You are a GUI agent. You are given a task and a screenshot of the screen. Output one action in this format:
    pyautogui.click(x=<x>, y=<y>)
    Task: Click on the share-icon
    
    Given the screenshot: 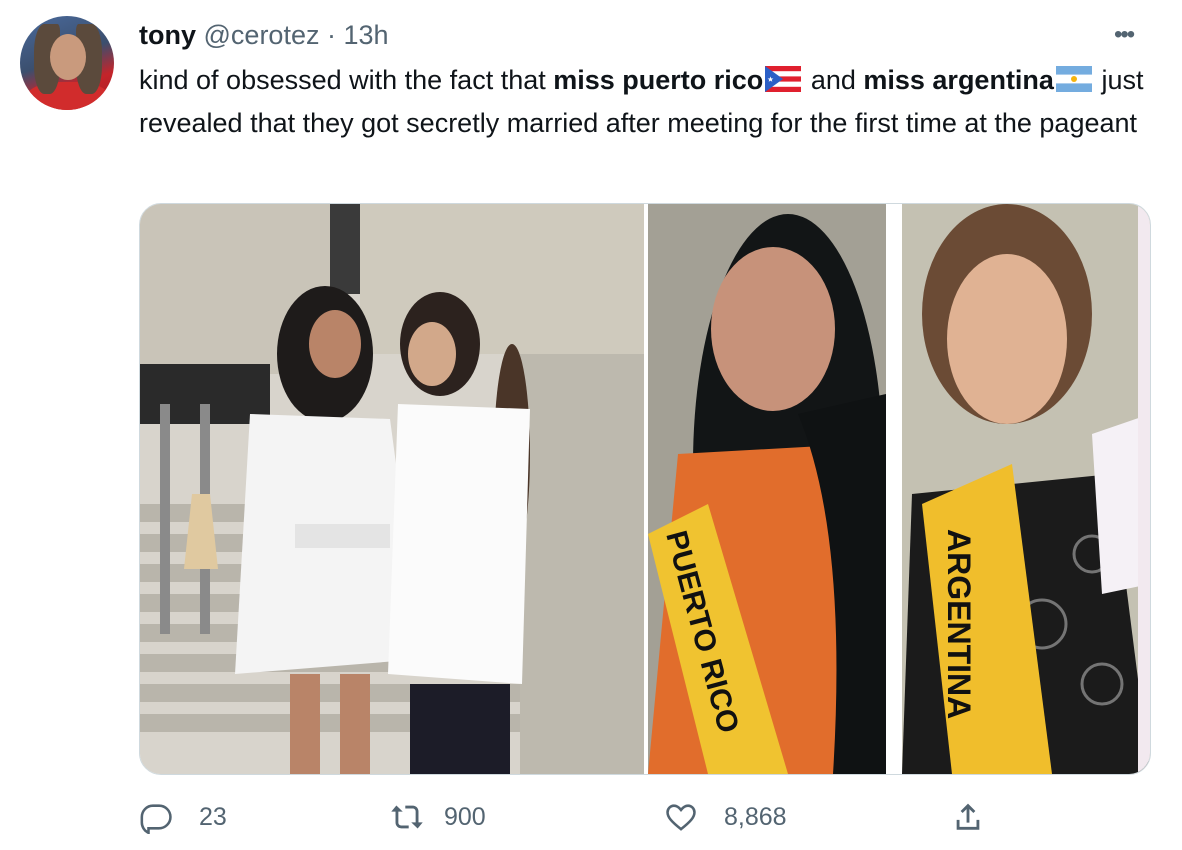 What is the action you would take?
    pyautogui.click(x=968, y=816)
    